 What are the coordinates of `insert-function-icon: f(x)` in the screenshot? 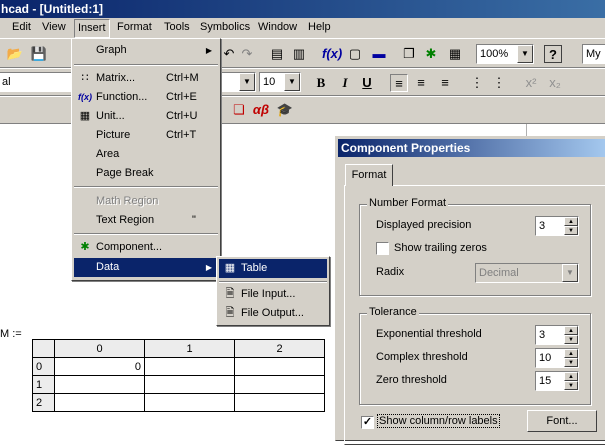 It's located at (332, 54).